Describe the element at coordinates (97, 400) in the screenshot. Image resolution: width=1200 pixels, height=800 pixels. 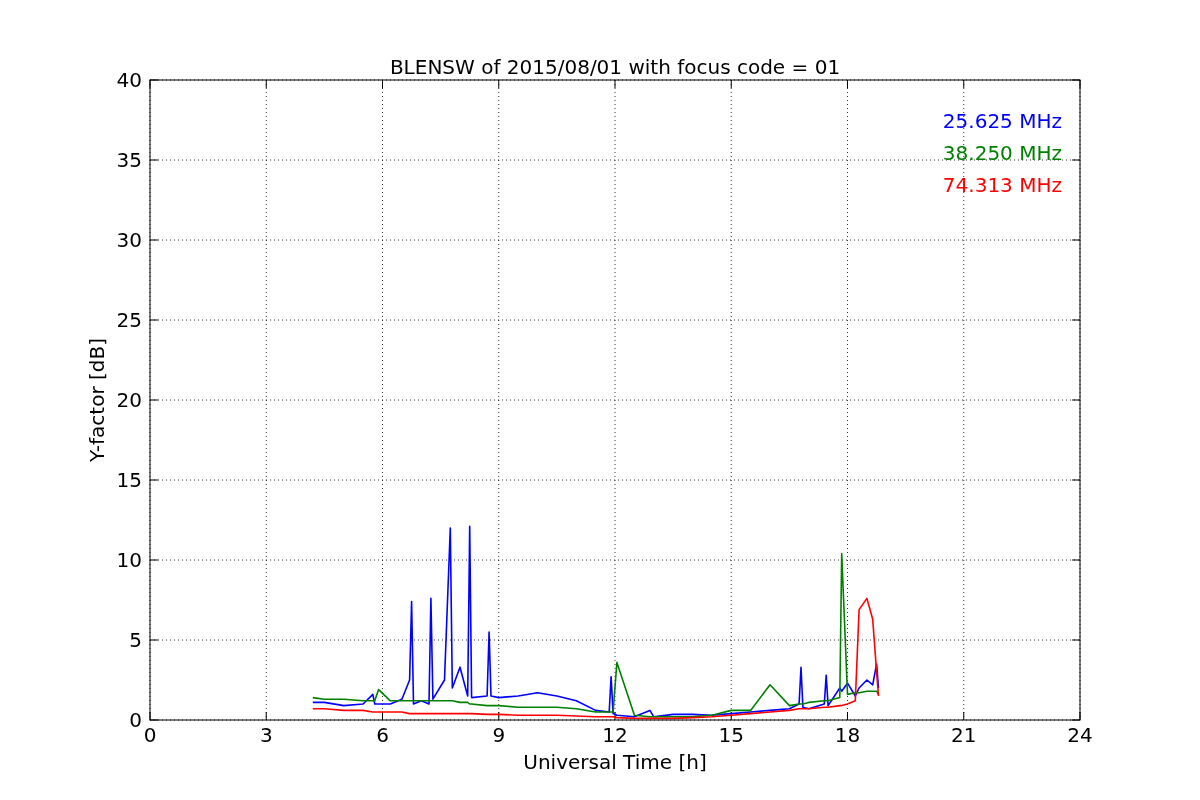
I see `y-axis-label: Y-factor [dB]` at that location.